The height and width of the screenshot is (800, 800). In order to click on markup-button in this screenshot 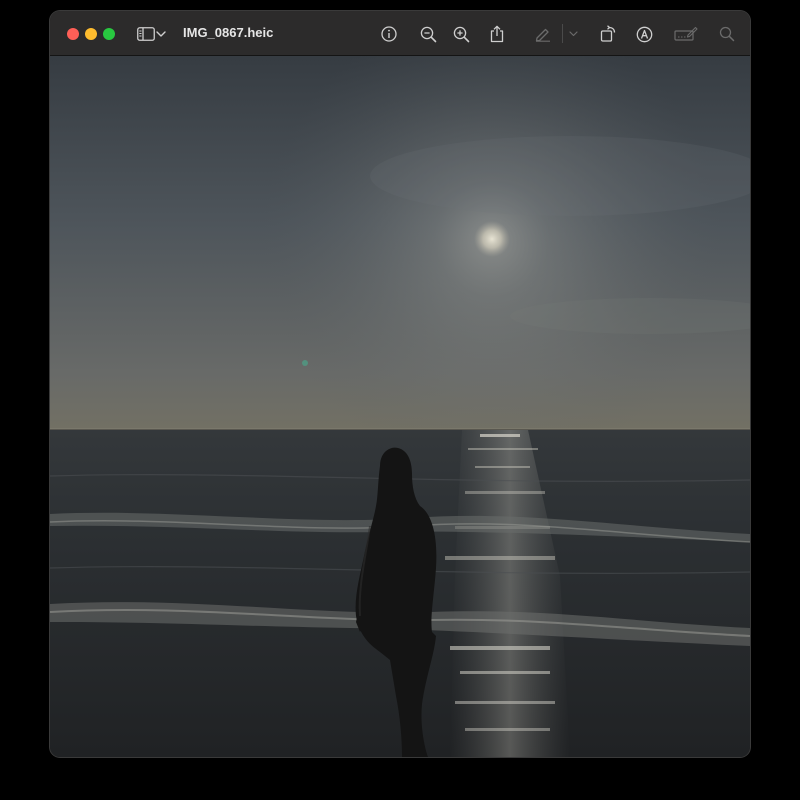, I will do `click(644, 34)`.